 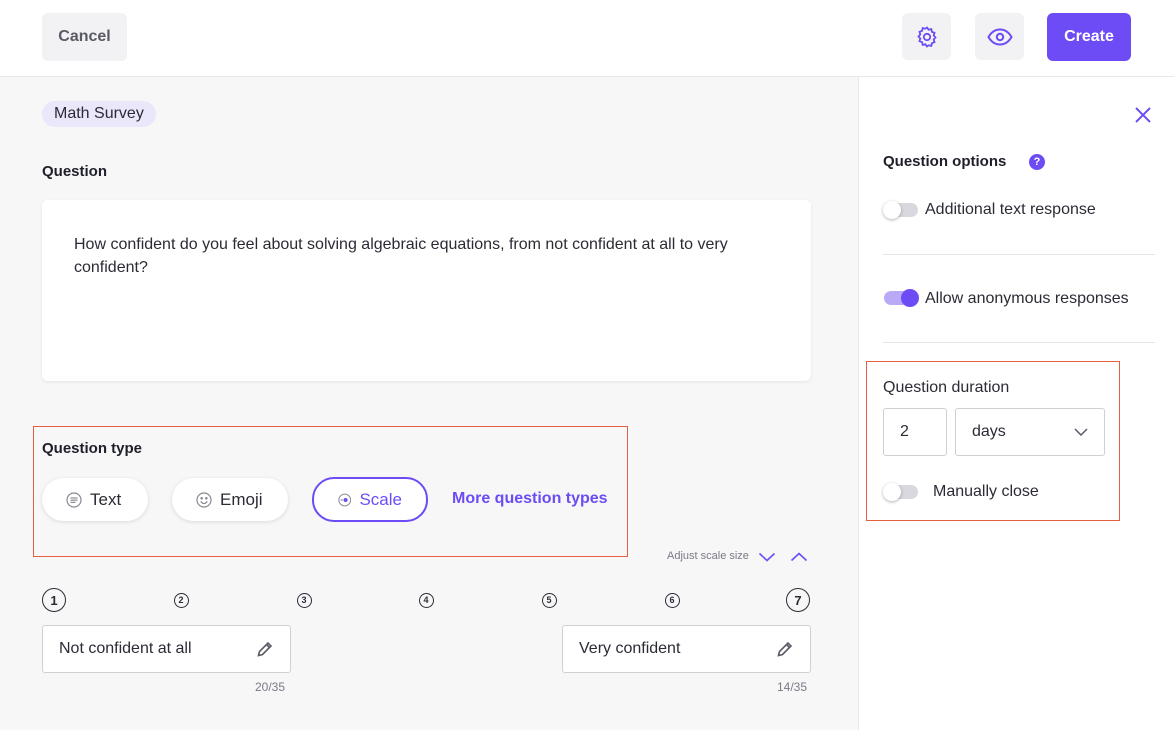 I want to click on close-icon, so click(x=1143, y=115).